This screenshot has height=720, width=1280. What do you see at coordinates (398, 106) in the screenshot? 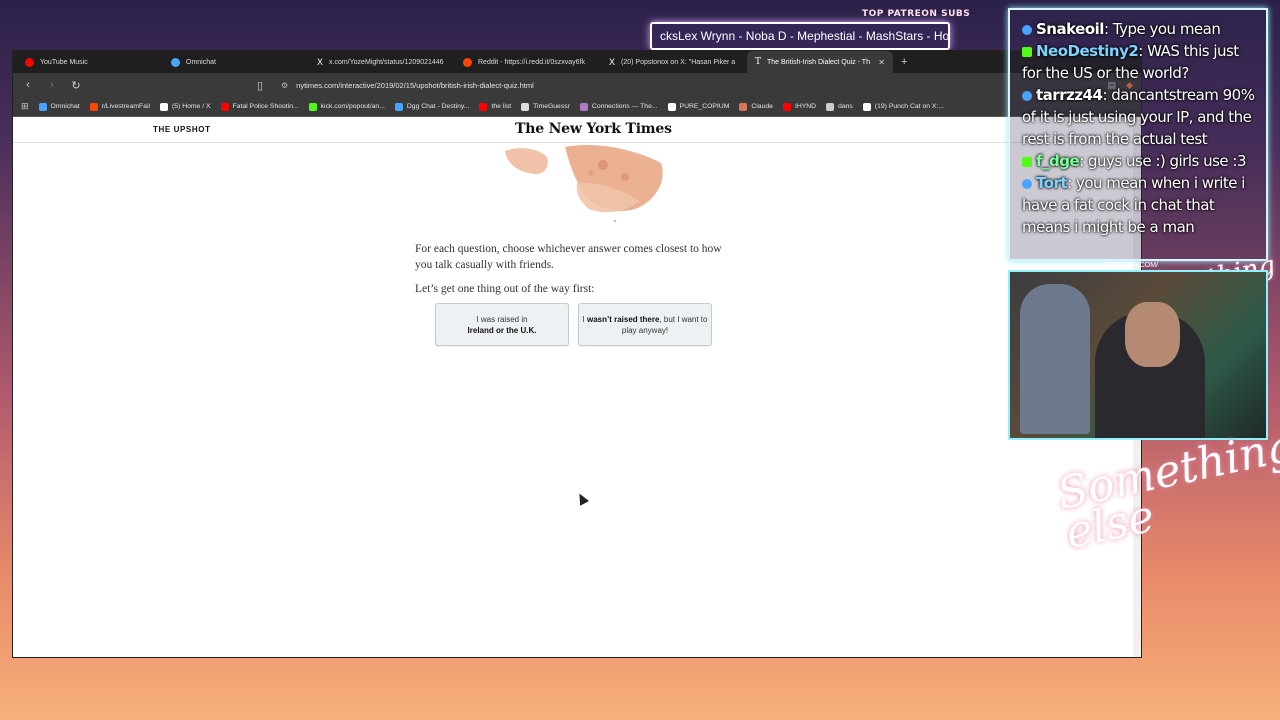
I see `dgg-icon` at bounding box center [398, 106].